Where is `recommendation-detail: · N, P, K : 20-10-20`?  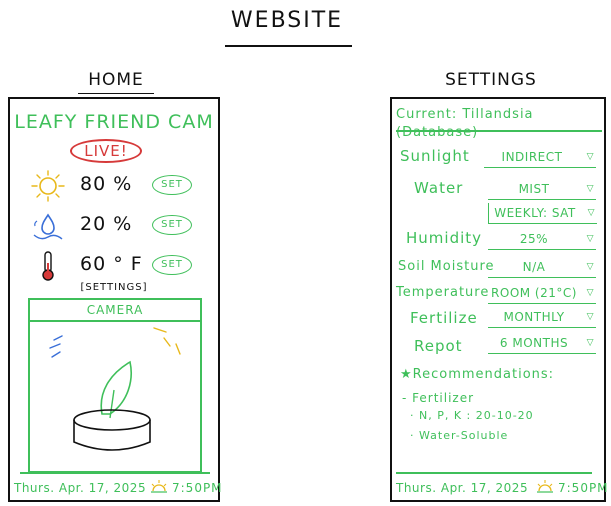
recommendation-detail: · N, P, K : 20-10-20 is located at coordinates (472, 415).